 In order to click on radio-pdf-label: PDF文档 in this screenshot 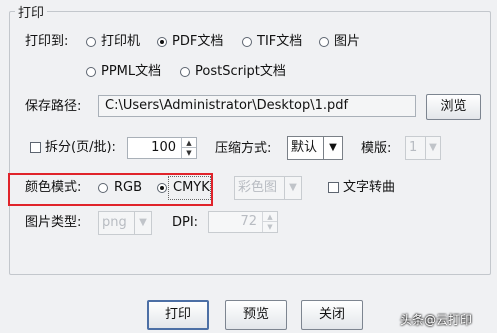, I will do `click(198, 41)`.